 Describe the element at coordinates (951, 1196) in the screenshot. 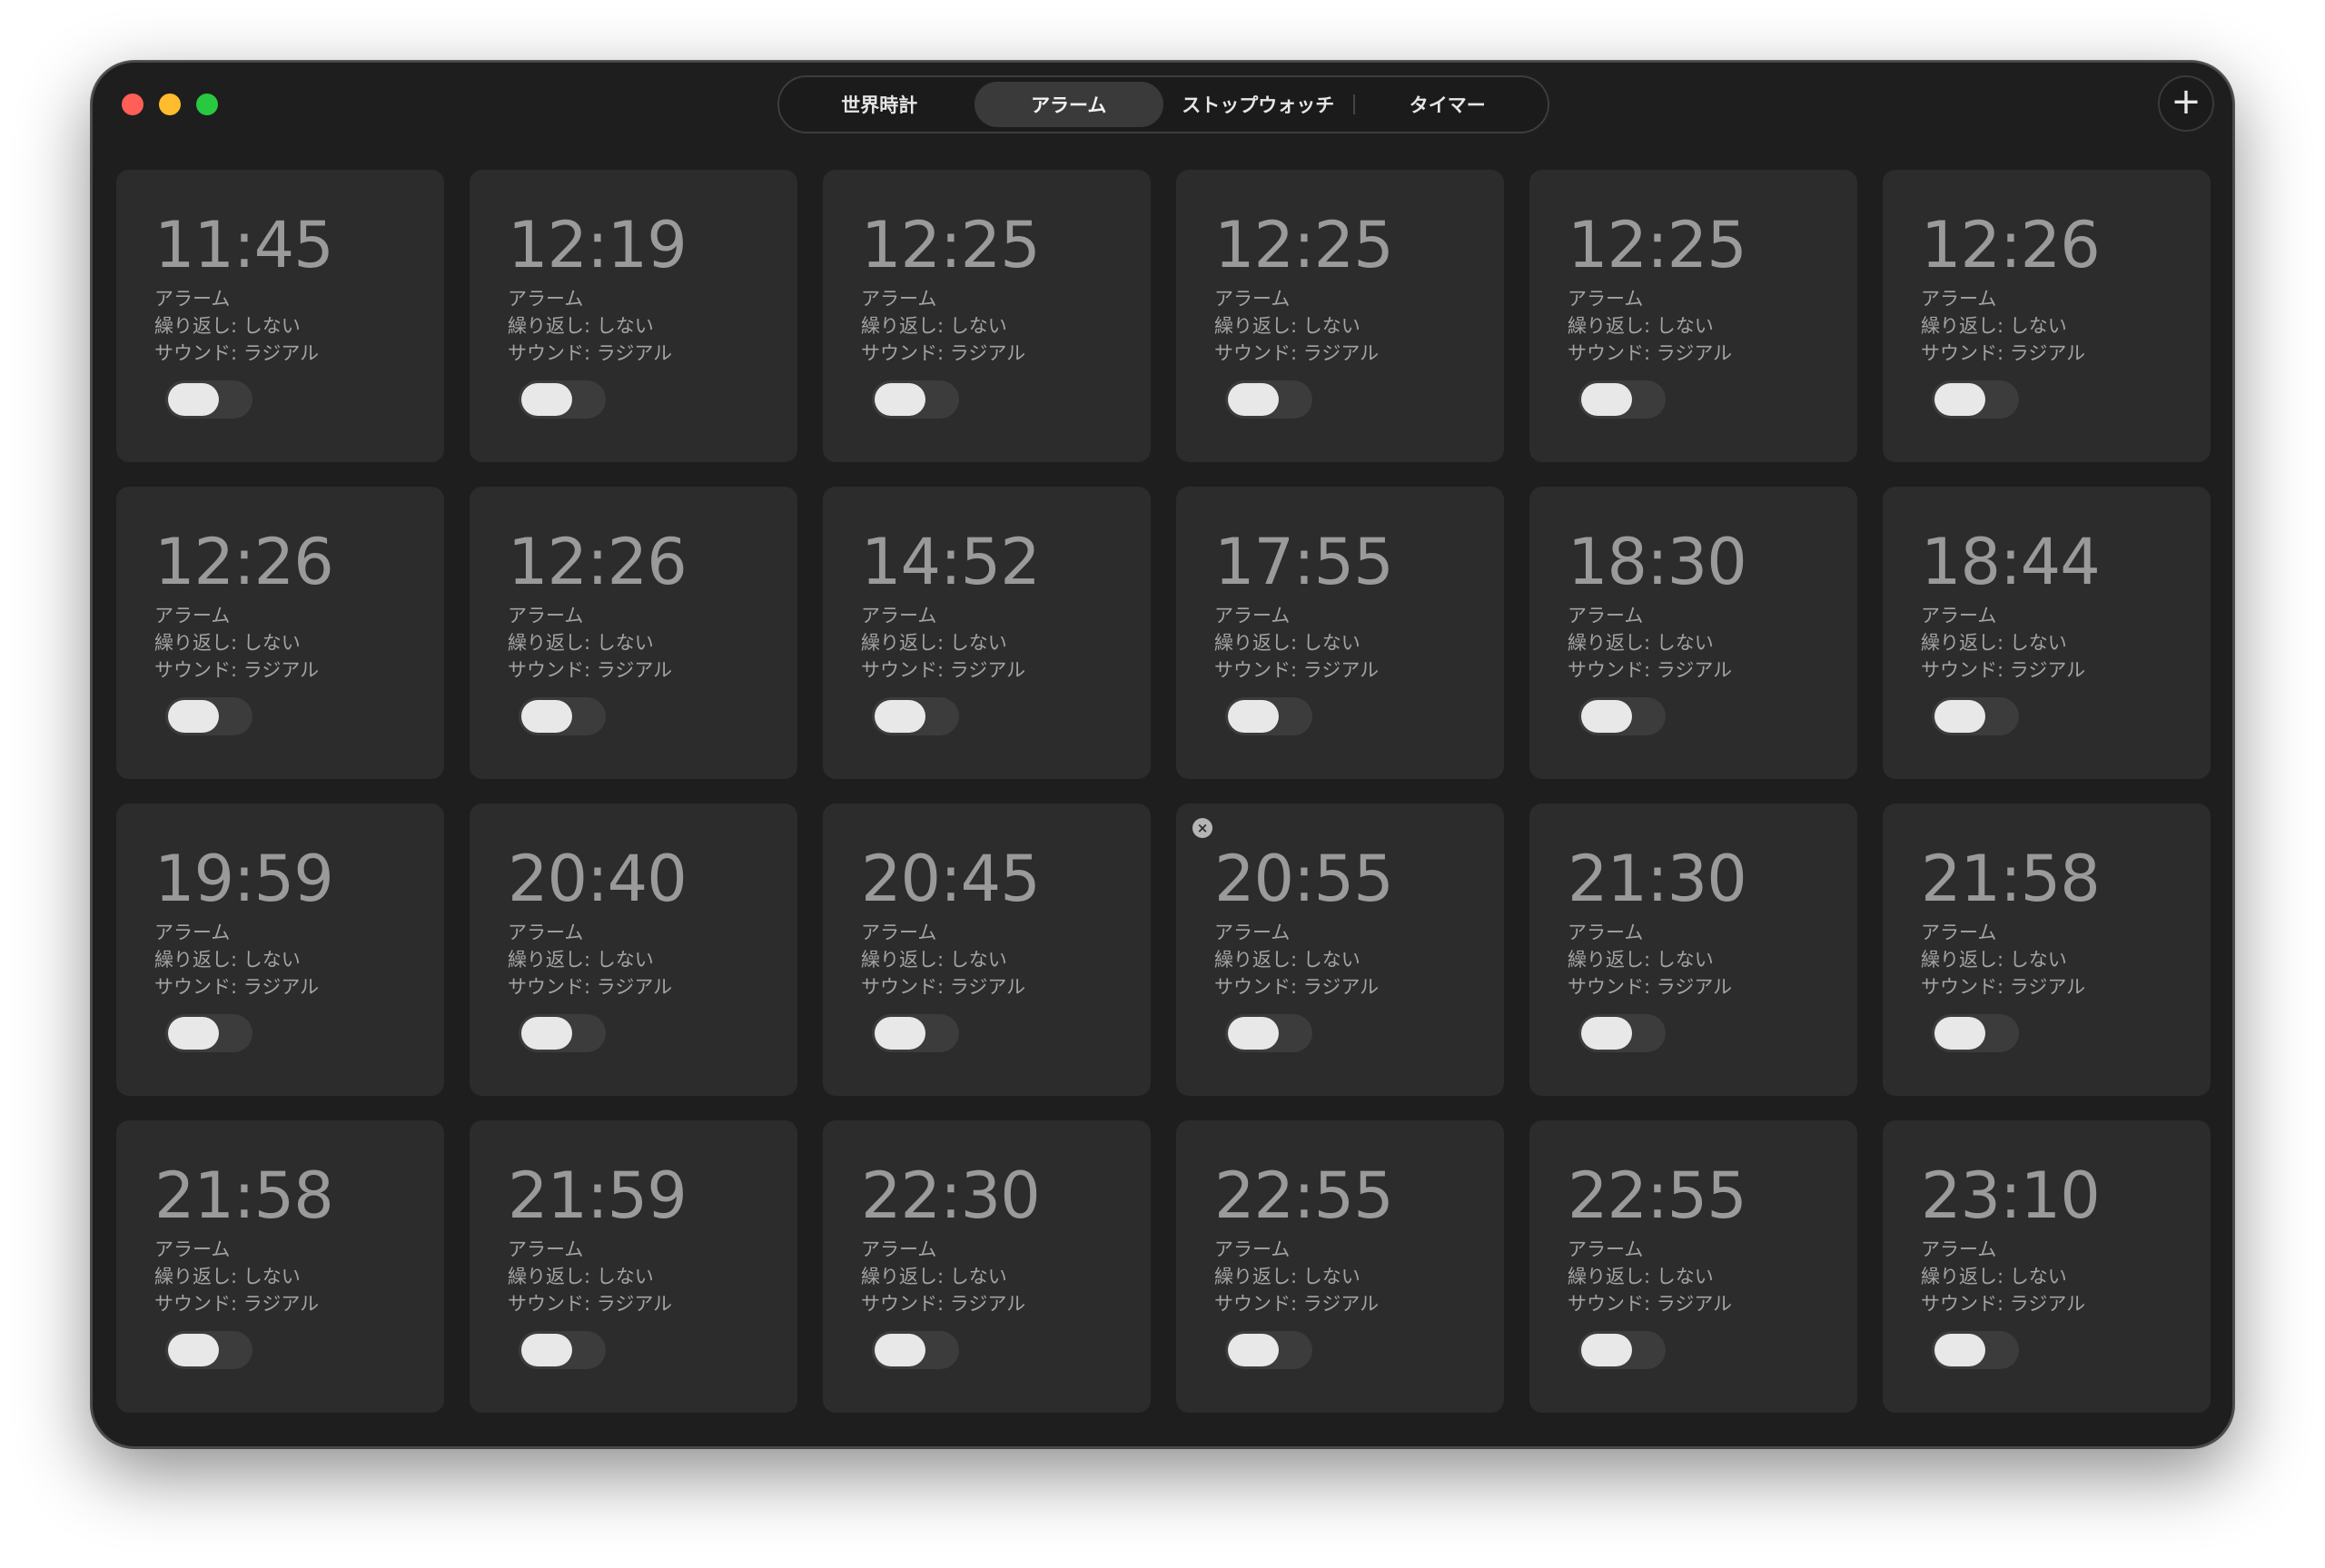

I see `alarm-time: 22:30` at that location.